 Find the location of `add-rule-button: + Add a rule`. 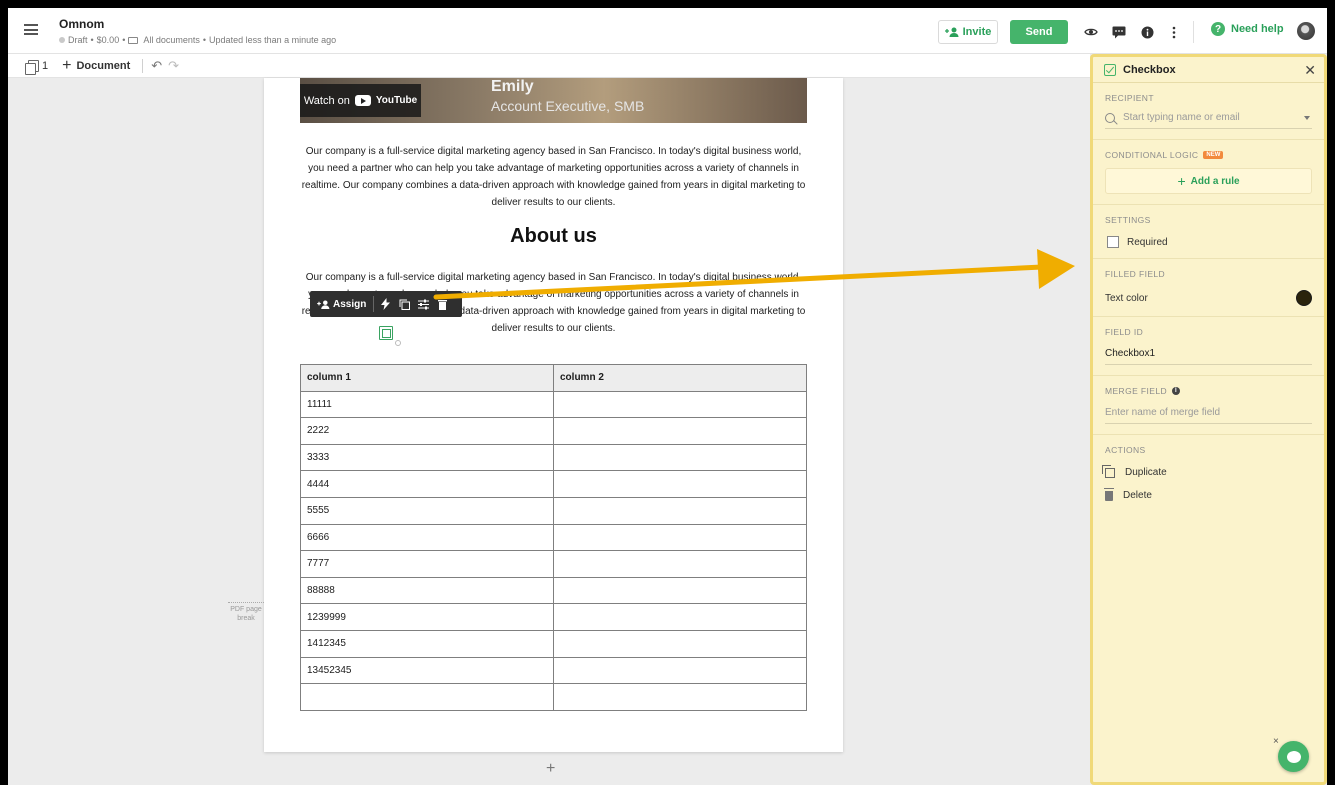

add-rule-button: + Add a rule is located at coordinates (1208, 181).